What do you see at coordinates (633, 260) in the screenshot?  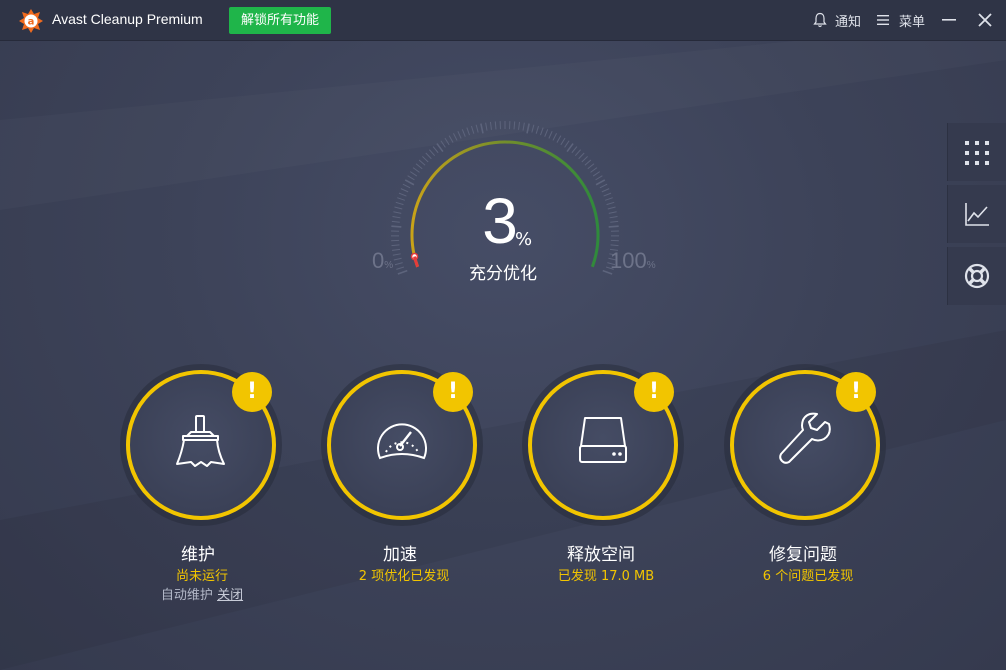 I see `gauge-max-label: 100%` at bounding box center [633, 260].